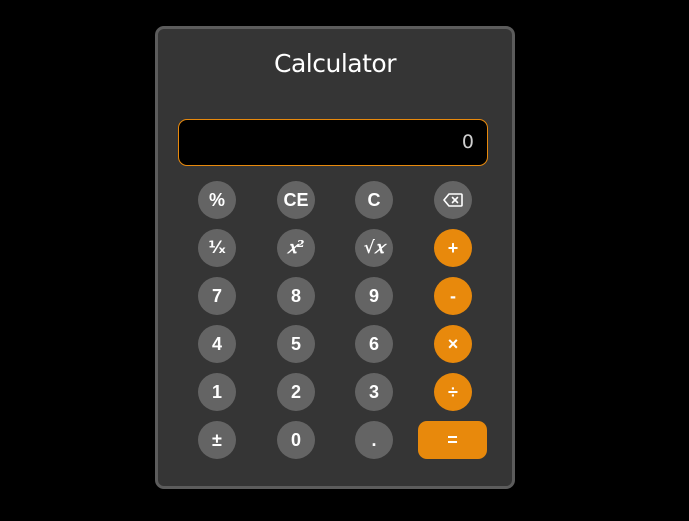 This screenshot has height=521, width=689. What do you see at coordinates (374, 200) in the screenshot?
I see `clear-button: C` at bounding box center [374, 200].